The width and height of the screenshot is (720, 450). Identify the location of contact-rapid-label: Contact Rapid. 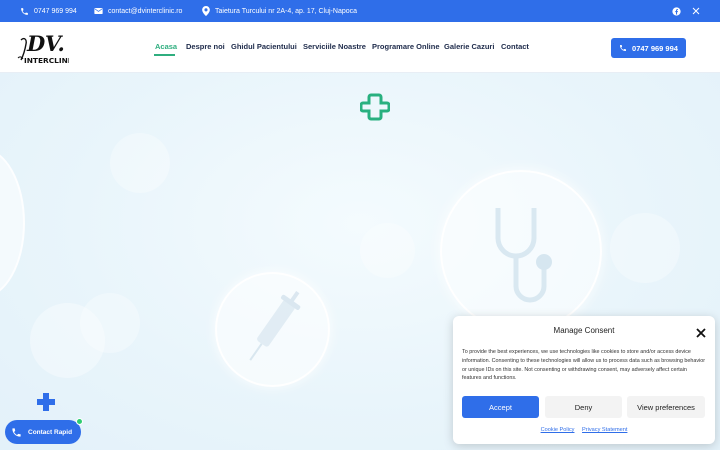
(50, 432).